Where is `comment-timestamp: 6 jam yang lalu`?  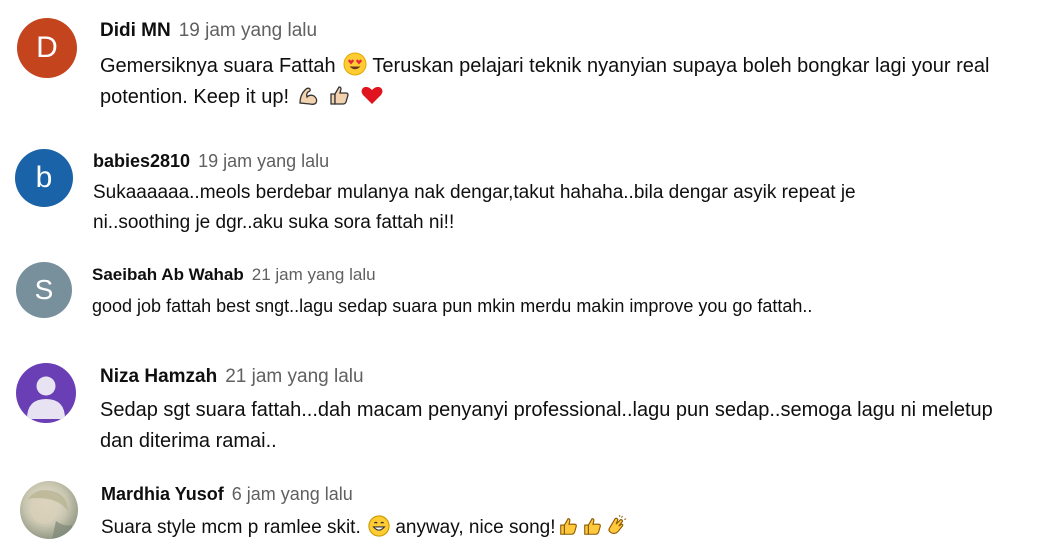 comment-timestamp: 6 jam yang lalu is located at coordinates (292, 494).